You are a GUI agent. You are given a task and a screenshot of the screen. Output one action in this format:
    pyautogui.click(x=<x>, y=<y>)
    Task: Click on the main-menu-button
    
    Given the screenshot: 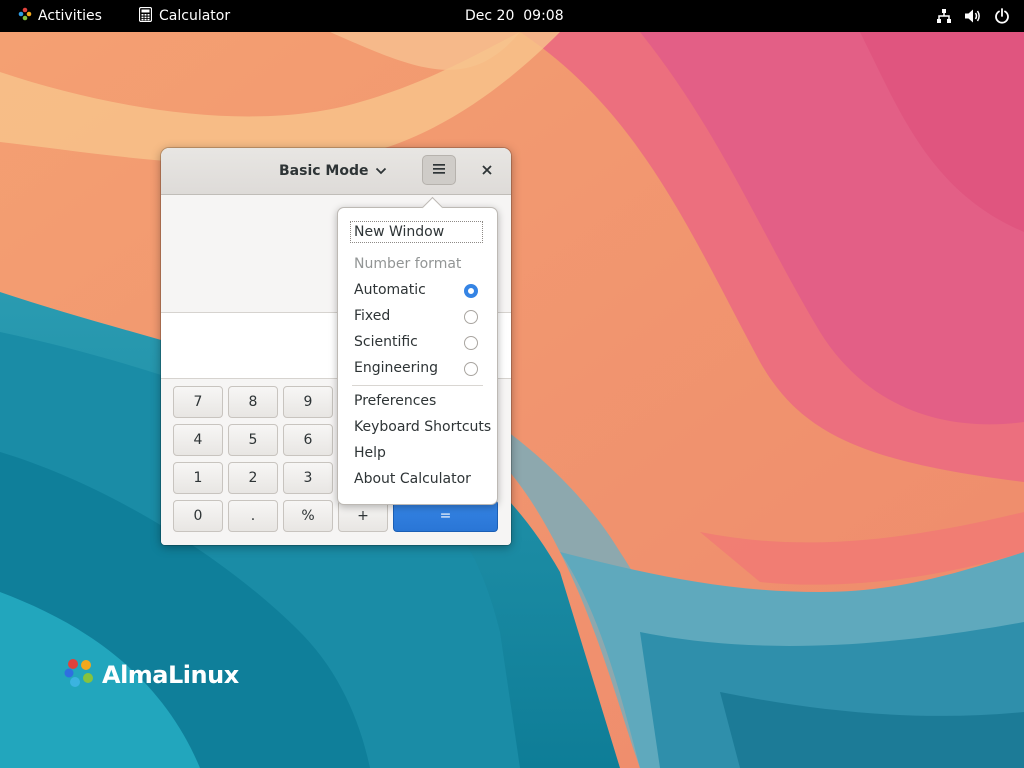 What is the action you would take?
    pyautogui.click(x=439, y=170)
    